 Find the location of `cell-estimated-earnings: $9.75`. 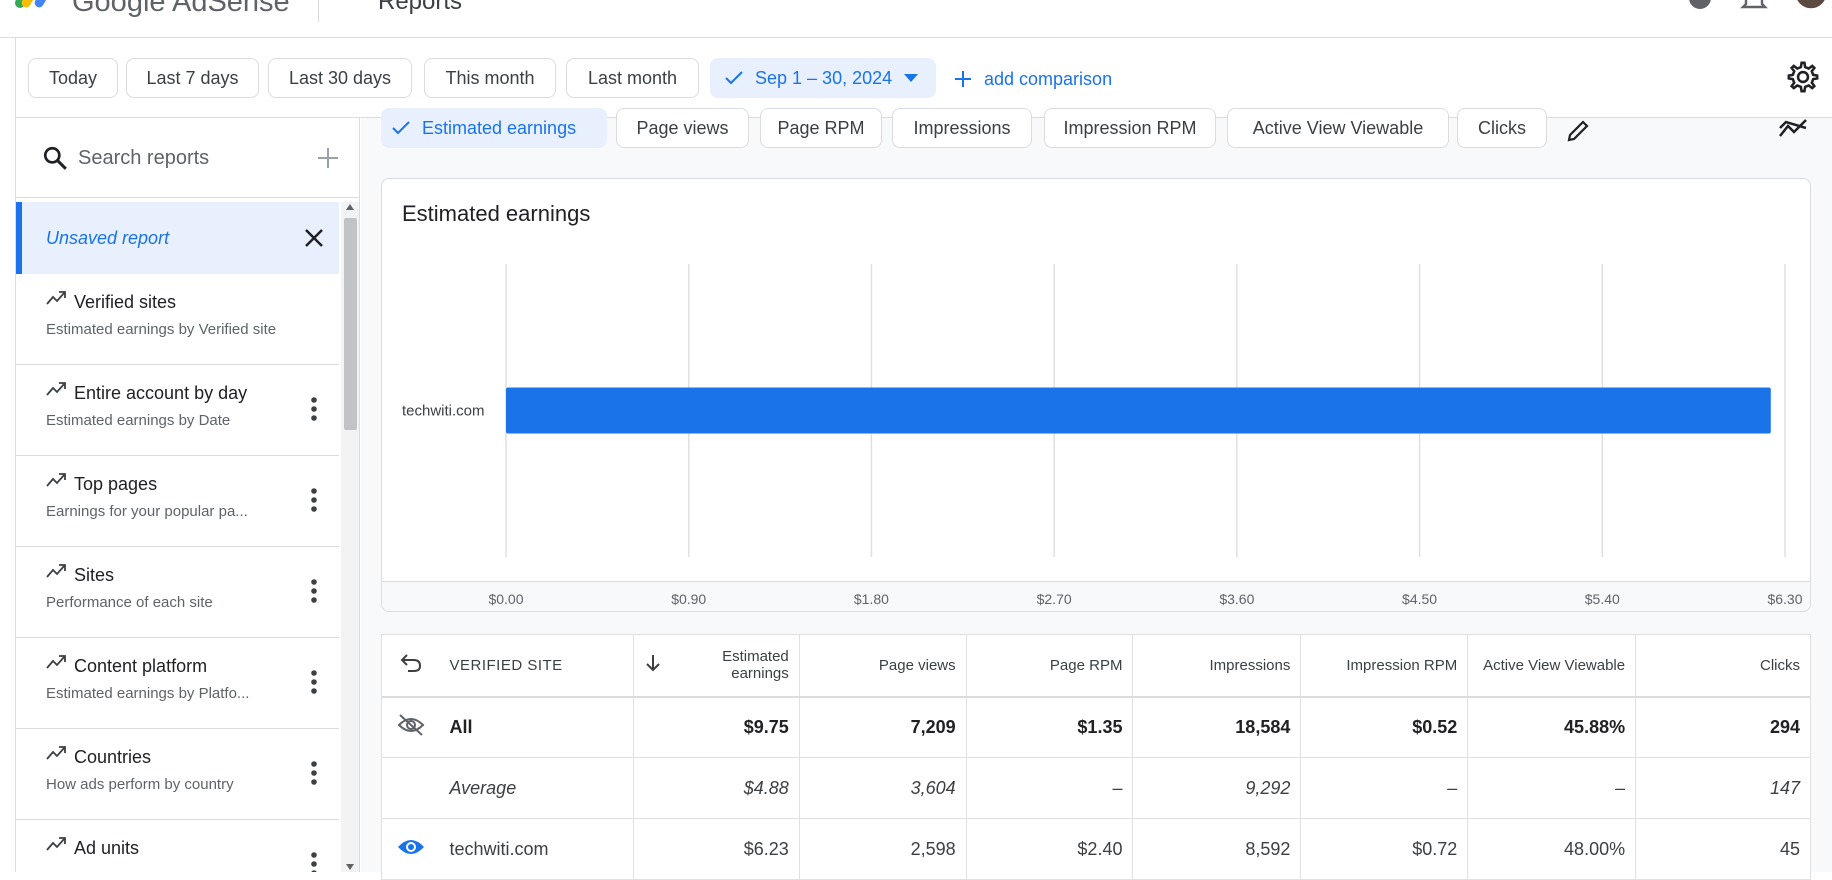

cell-estimated-earnings: $9.75 is located at coordinates (716, 727).